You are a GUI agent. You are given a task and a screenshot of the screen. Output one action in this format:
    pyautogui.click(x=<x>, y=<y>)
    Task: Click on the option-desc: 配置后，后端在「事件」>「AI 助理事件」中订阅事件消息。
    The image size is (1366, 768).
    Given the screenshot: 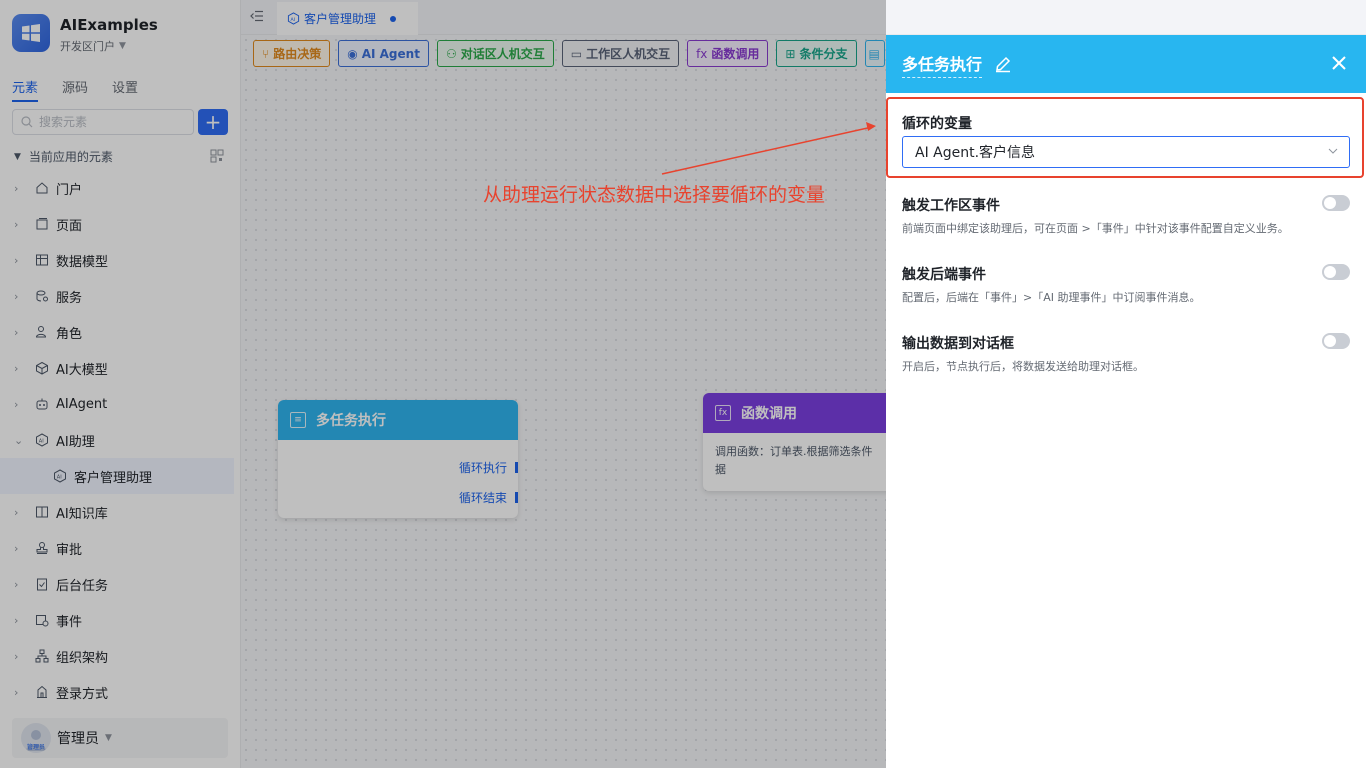 What is the action you would take?
    pyautogui.click(x=1051, y=297)
    